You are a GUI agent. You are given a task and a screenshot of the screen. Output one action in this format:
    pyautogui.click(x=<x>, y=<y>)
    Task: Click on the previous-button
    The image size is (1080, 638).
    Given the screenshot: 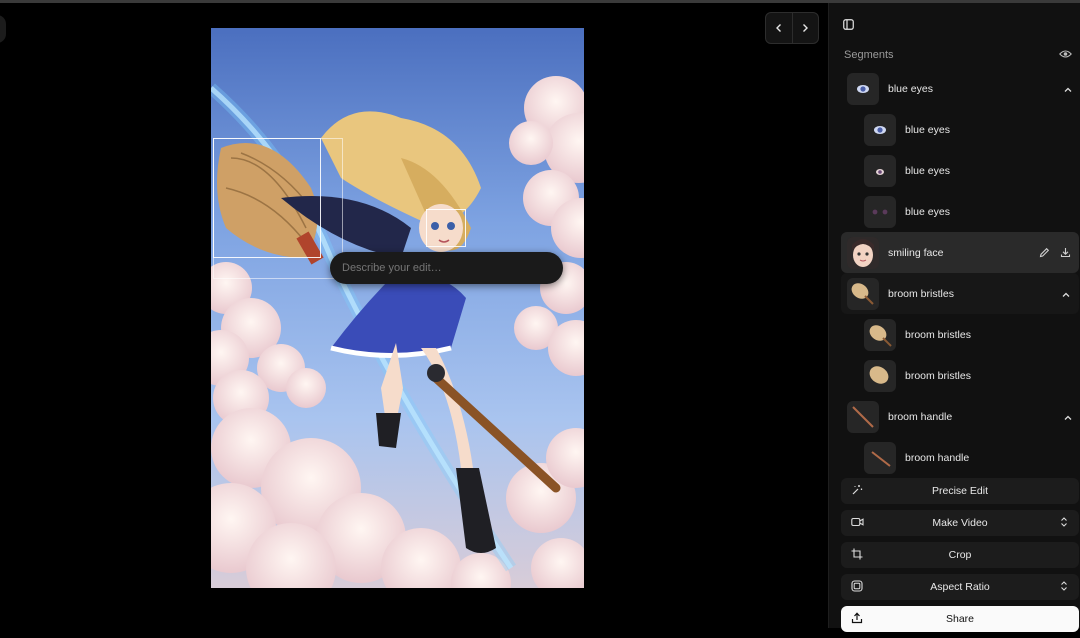 What is the action you would take?
    pyautogui.click(x=779, y=28)
    